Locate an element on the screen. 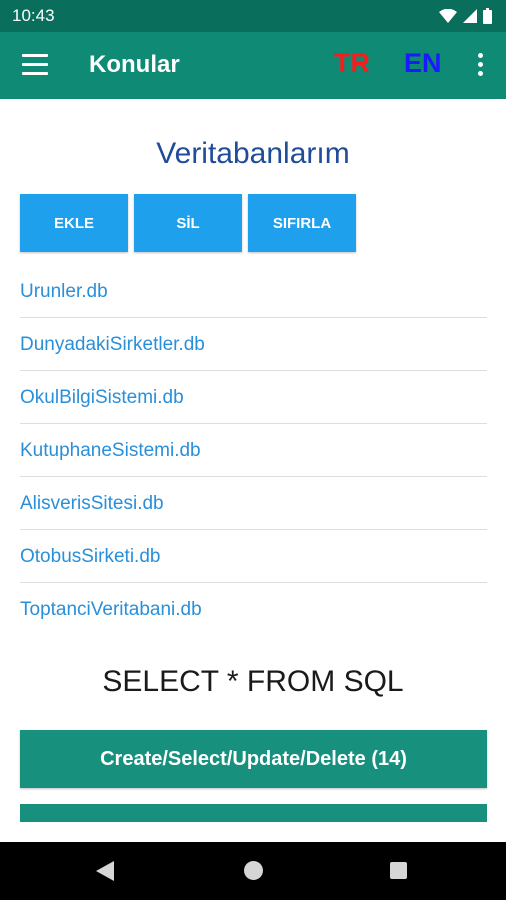 The height and width of the screenshot is (900, 506). status-time: 10:43 is located at coordinates (33, 15).